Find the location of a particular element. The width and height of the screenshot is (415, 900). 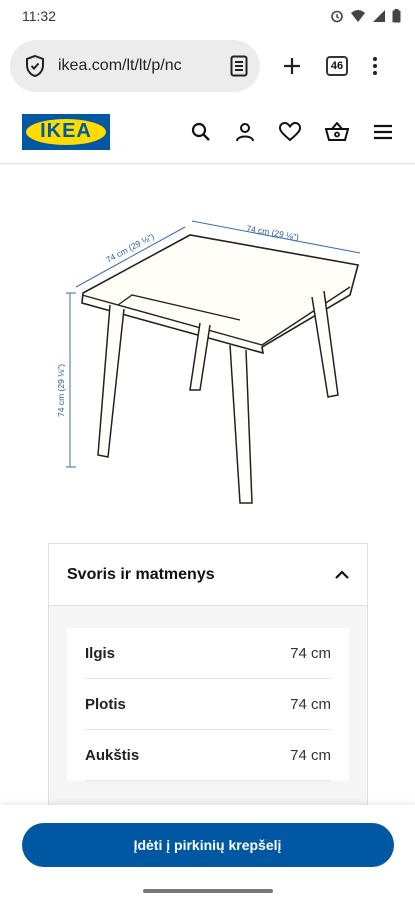

system-nav-area is located at coordinates (207, 892).